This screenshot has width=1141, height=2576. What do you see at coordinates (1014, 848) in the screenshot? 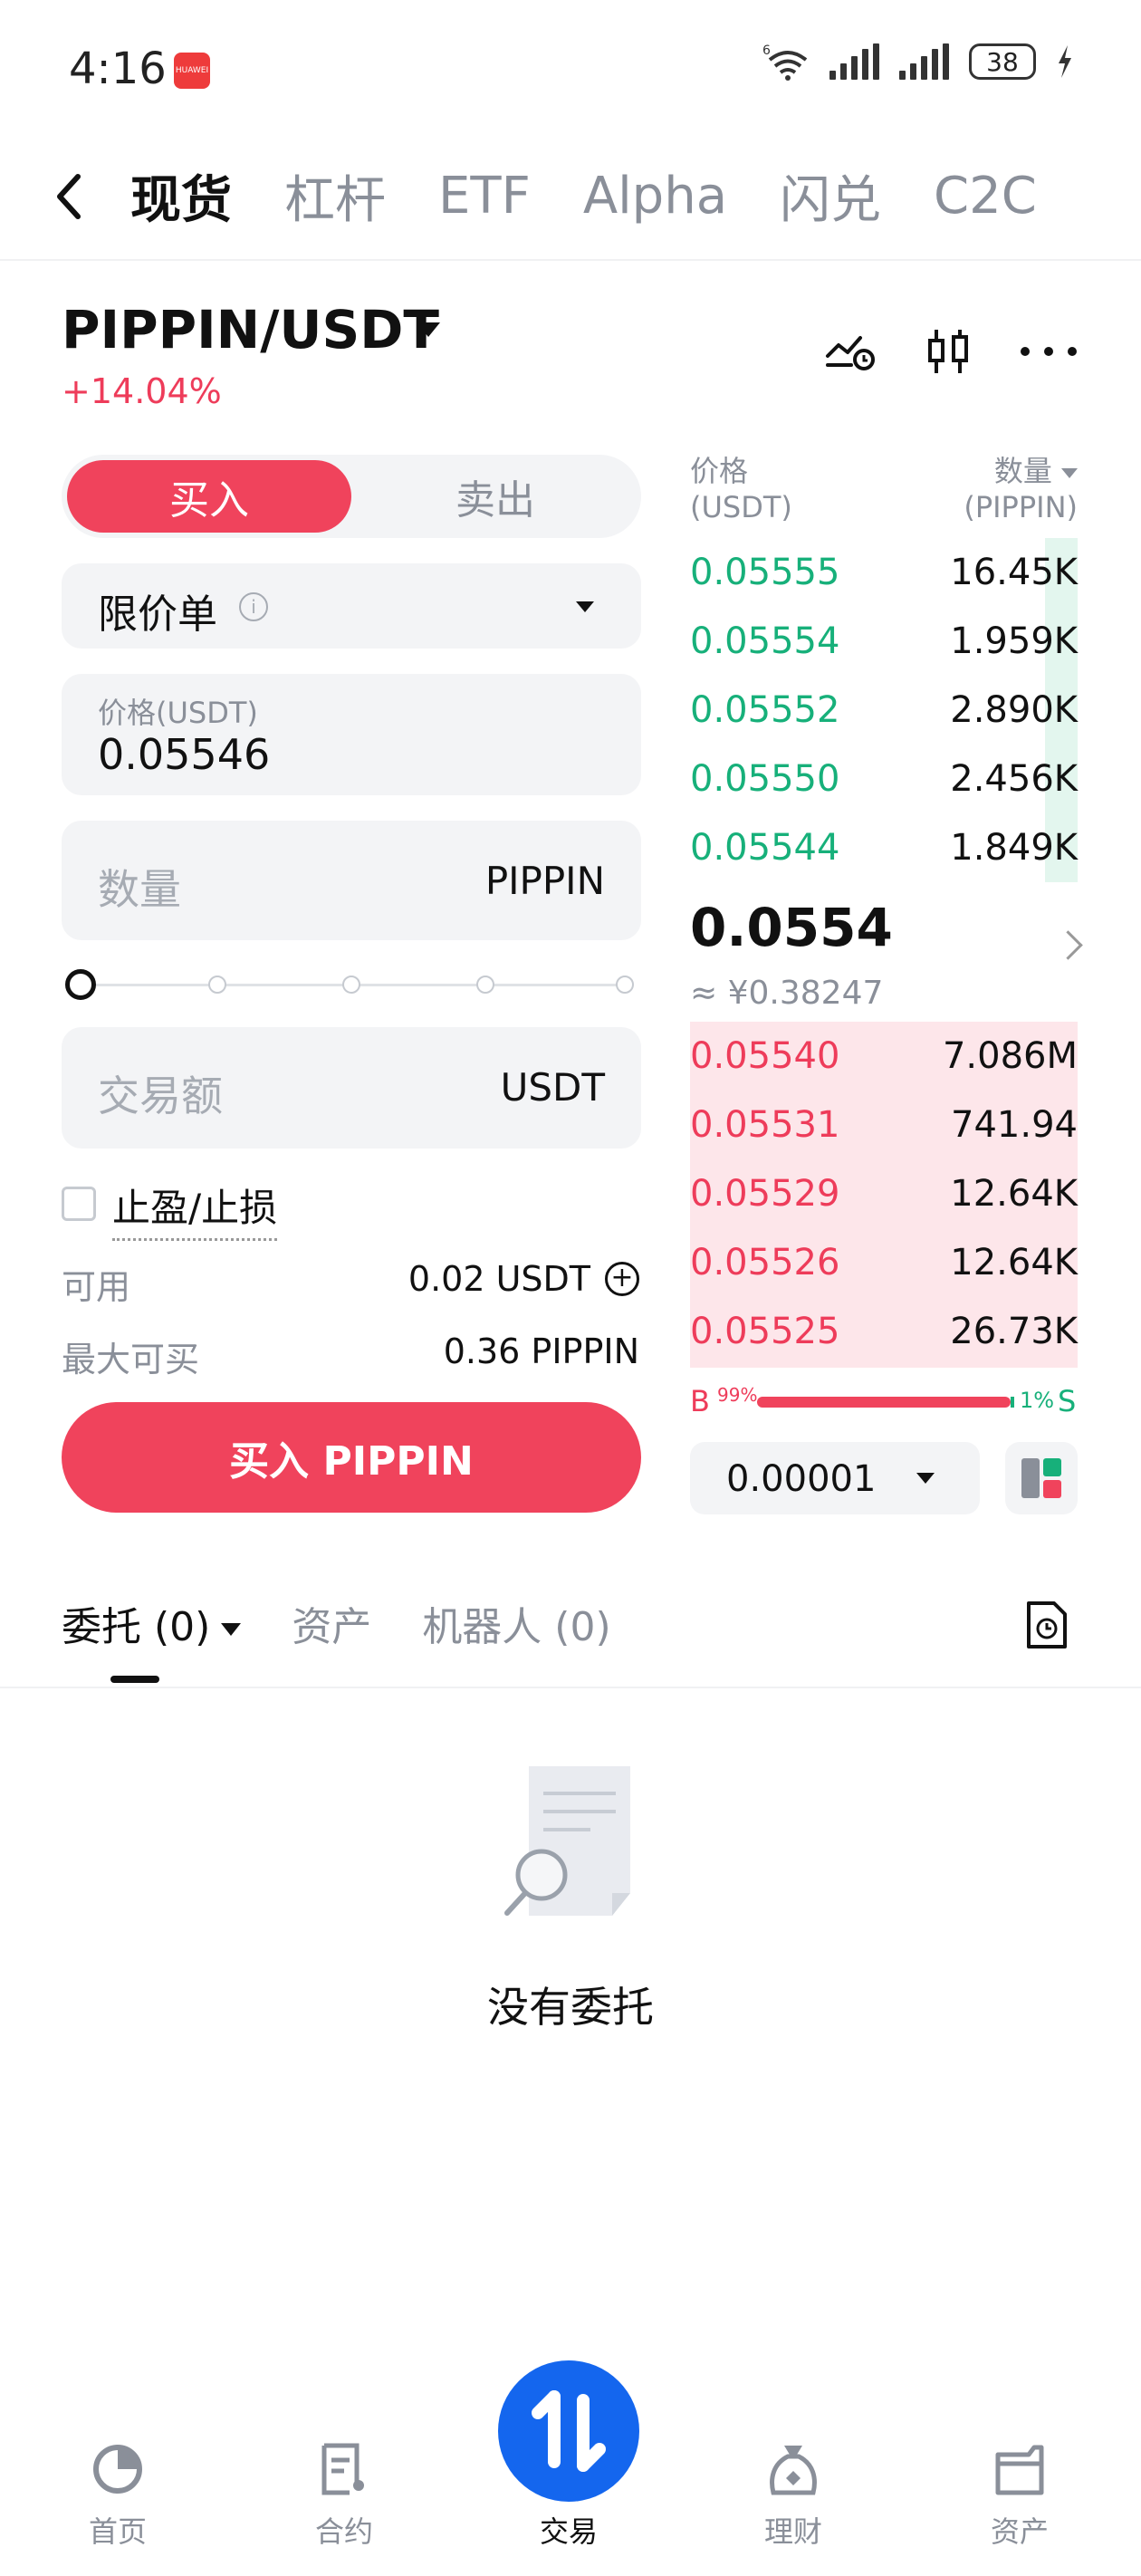
I see `ask-qty: 1.849K` at bounding box center [1014, 848].